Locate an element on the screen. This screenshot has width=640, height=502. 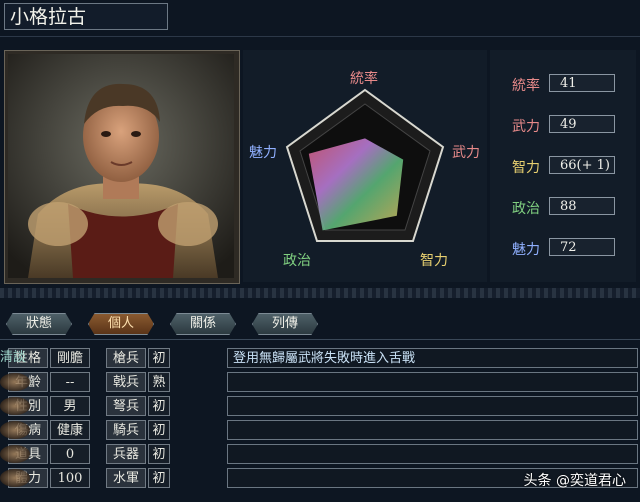
tab-relations: 關係 is located at coordinates (203, 324).